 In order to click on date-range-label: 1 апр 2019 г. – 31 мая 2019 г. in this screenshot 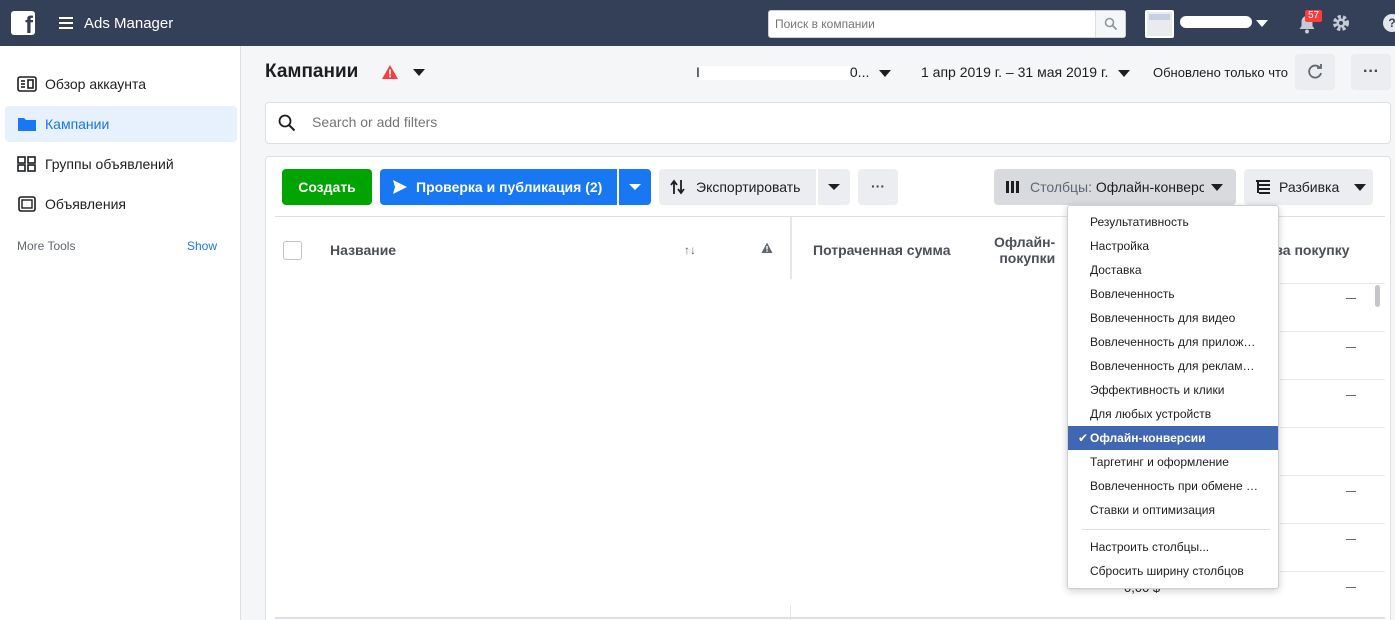, I will do `click(1015, 72)`.